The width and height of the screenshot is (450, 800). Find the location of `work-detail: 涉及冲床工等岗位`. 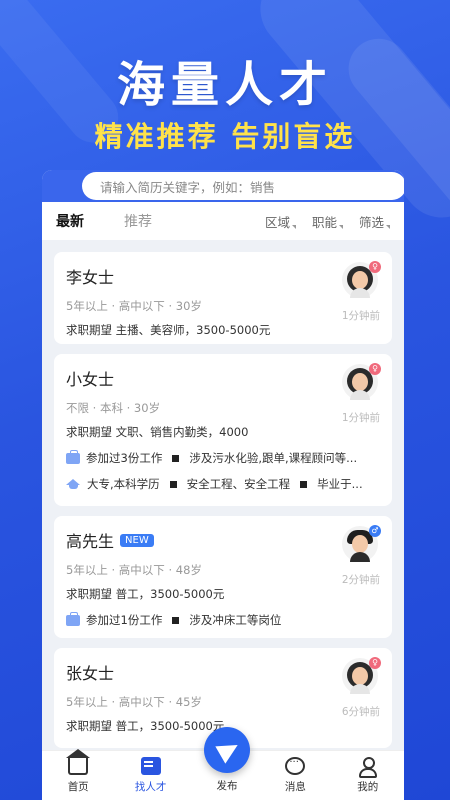

work-detail: 涉及冲床工等岗位 is located at coordinates (235, 620).